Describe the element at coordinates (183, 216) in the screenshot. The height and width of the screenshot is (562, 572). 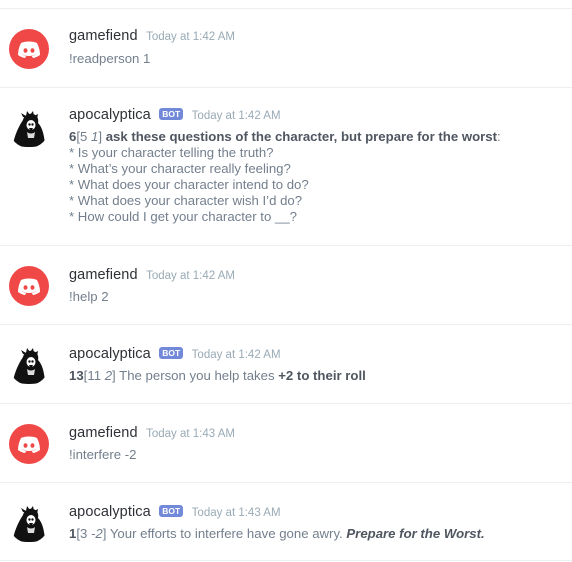
I see `question-line: * How could I get your character to __?` at that location.